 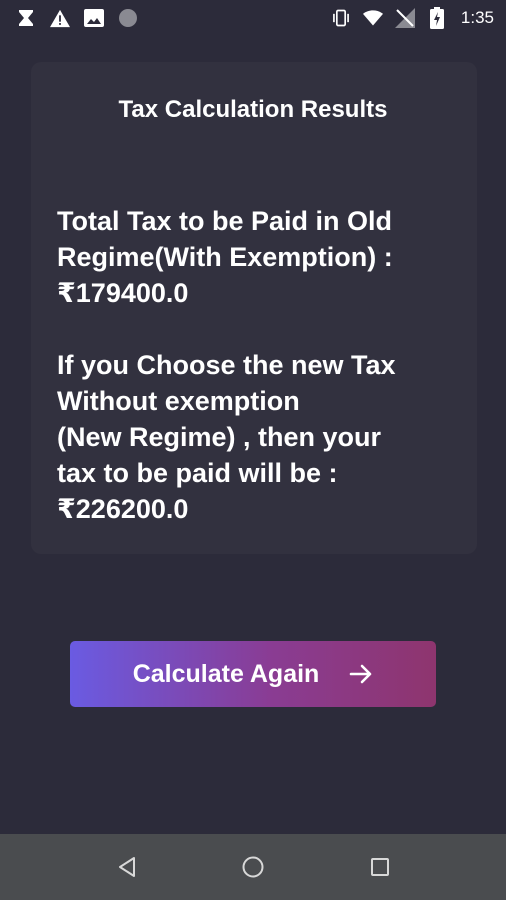 What do you see at coordinates (123, 293) in the screenshot?
I see `old-regime-amount: ₹179400.0` at bounding box center [123, 293].